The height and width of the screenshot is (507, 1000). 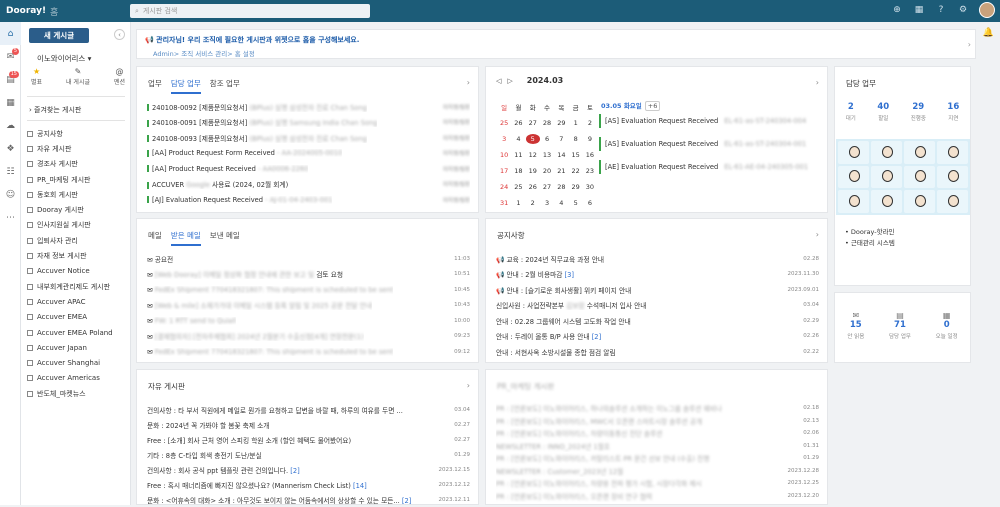 What do you see at coordinates (78, 76) in the screenshot?
I see `my-posts-filter: ✎ 내 게시글` at bounding box center [78, 76].